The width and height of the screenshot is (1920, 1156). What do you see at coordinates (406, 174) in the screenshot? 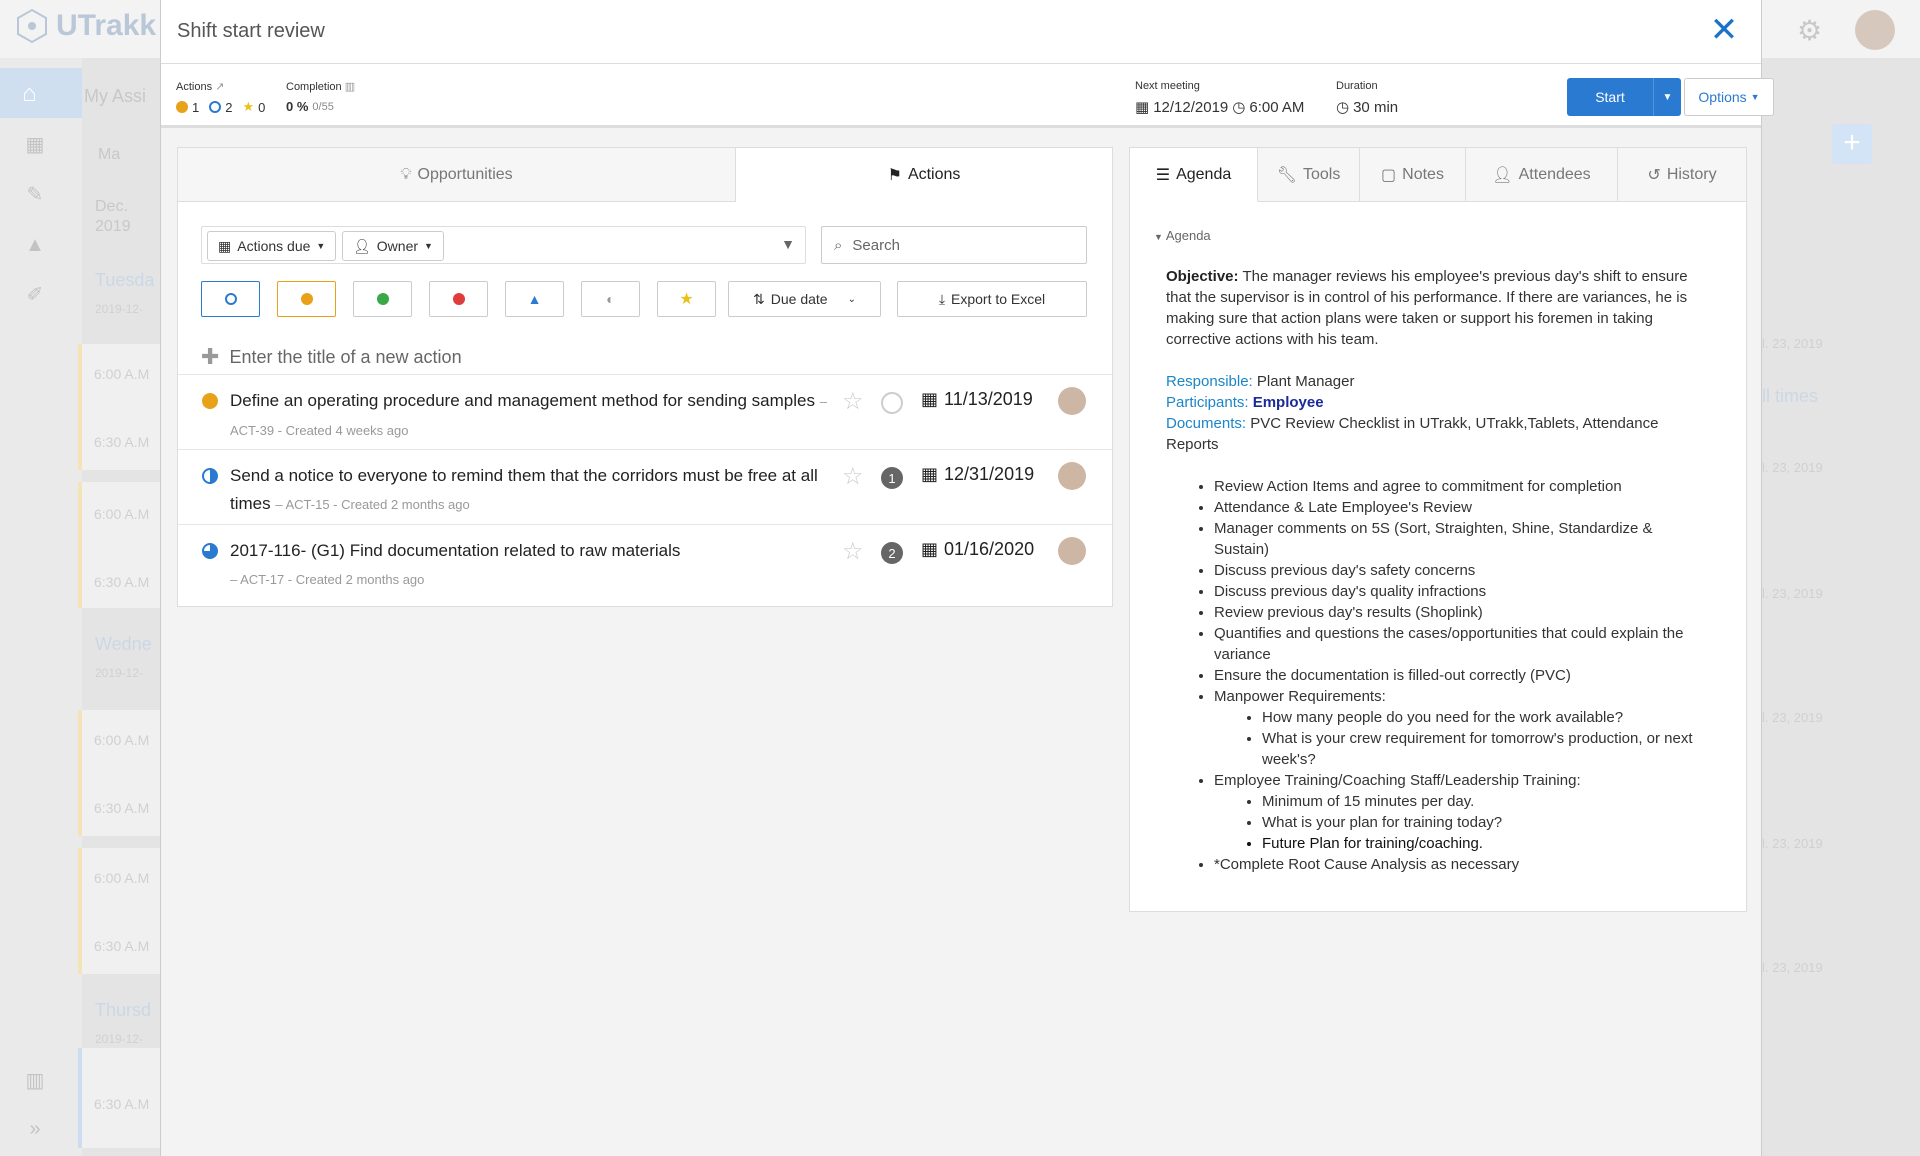
I see `lightbulb-icon: 💡︎` at bounding box center [406, 174].